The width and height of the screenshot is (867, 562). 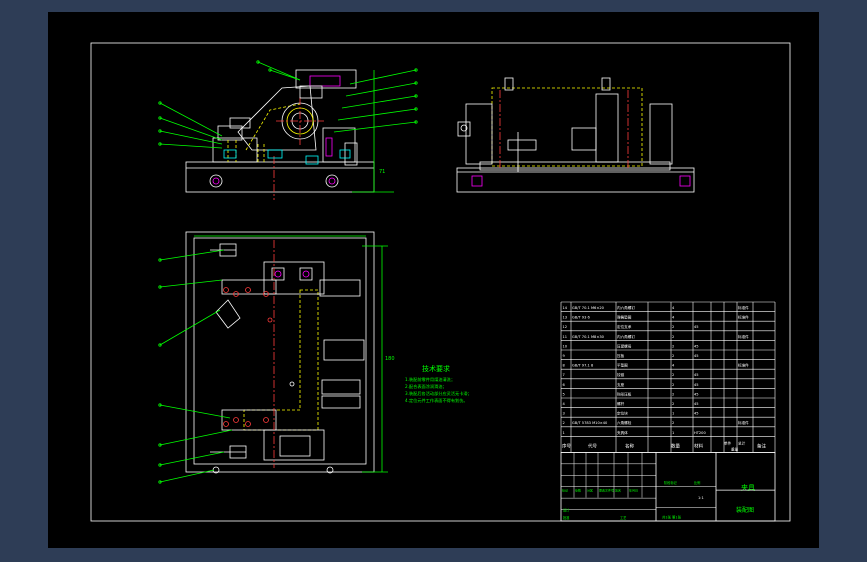 What do you see at coordinates (430, 379) in the screenshot?
I see `tech-note-line: 1.装配前零件用煤油清洗；` at bounding box center [430, 379].